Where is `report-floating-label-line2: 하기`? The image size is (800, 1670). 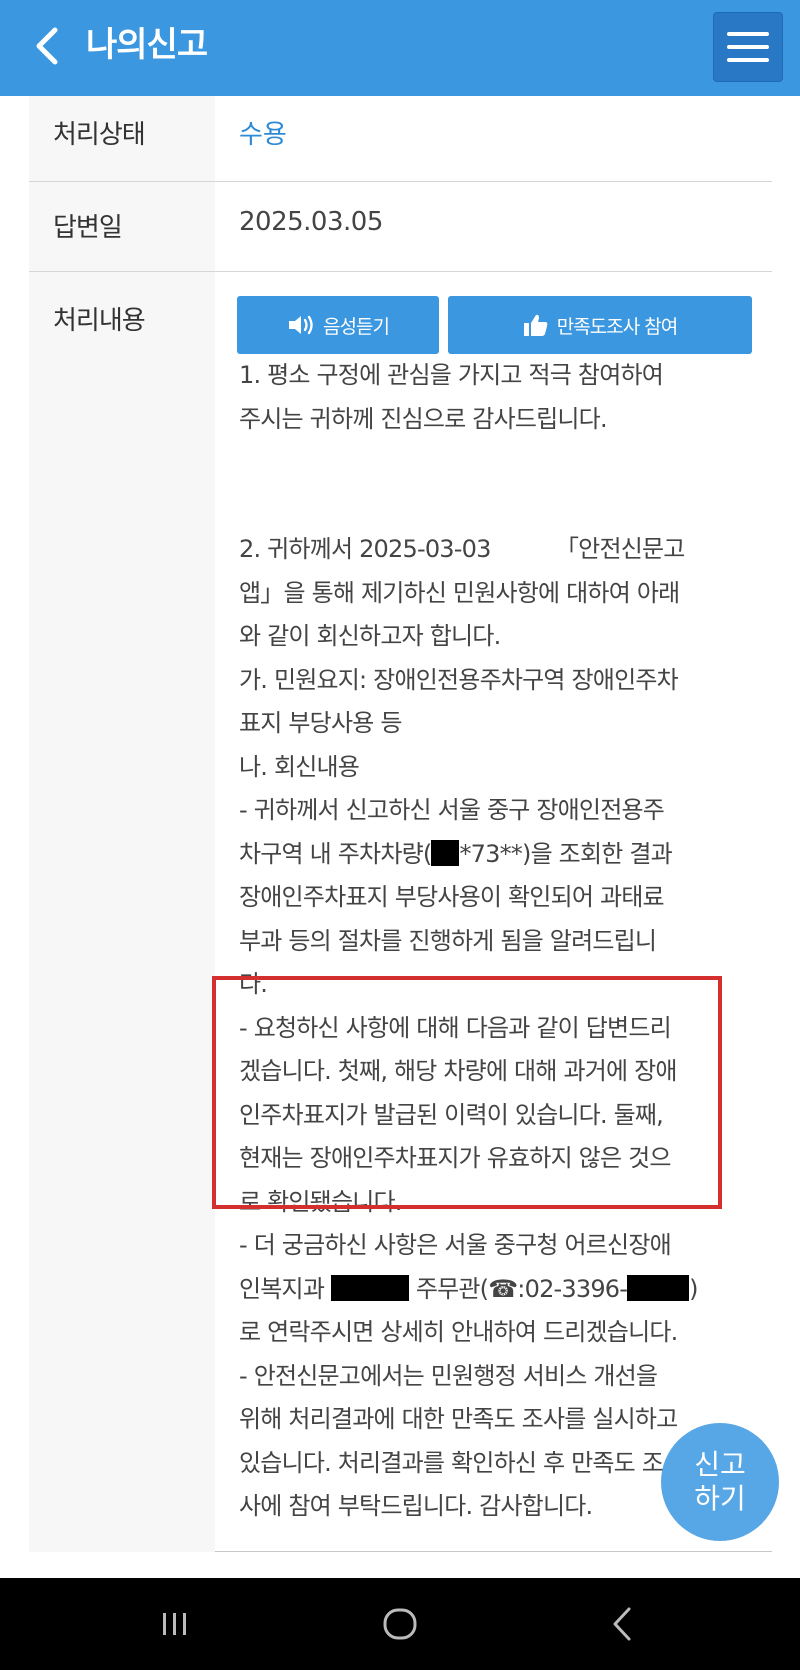 report-floating-label-line2: 하기 is located at coordinates (720, 1498).